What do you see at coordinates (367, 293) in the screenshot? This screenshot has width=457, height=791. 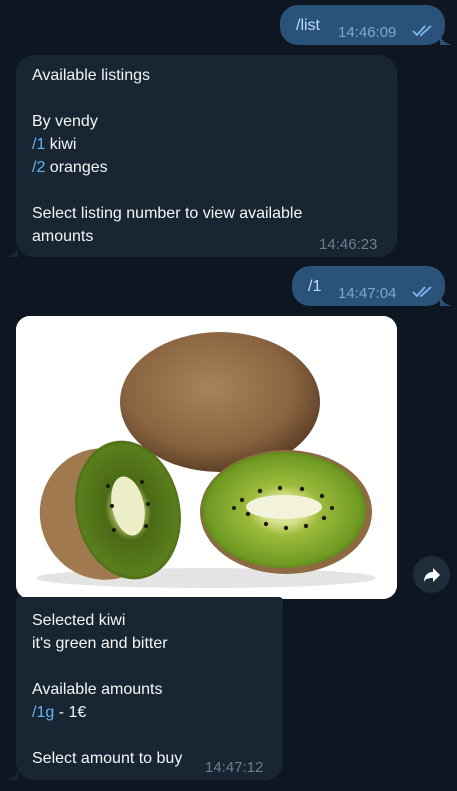 I see `message-time: 14:47:04` at bounding box center [367, 293].